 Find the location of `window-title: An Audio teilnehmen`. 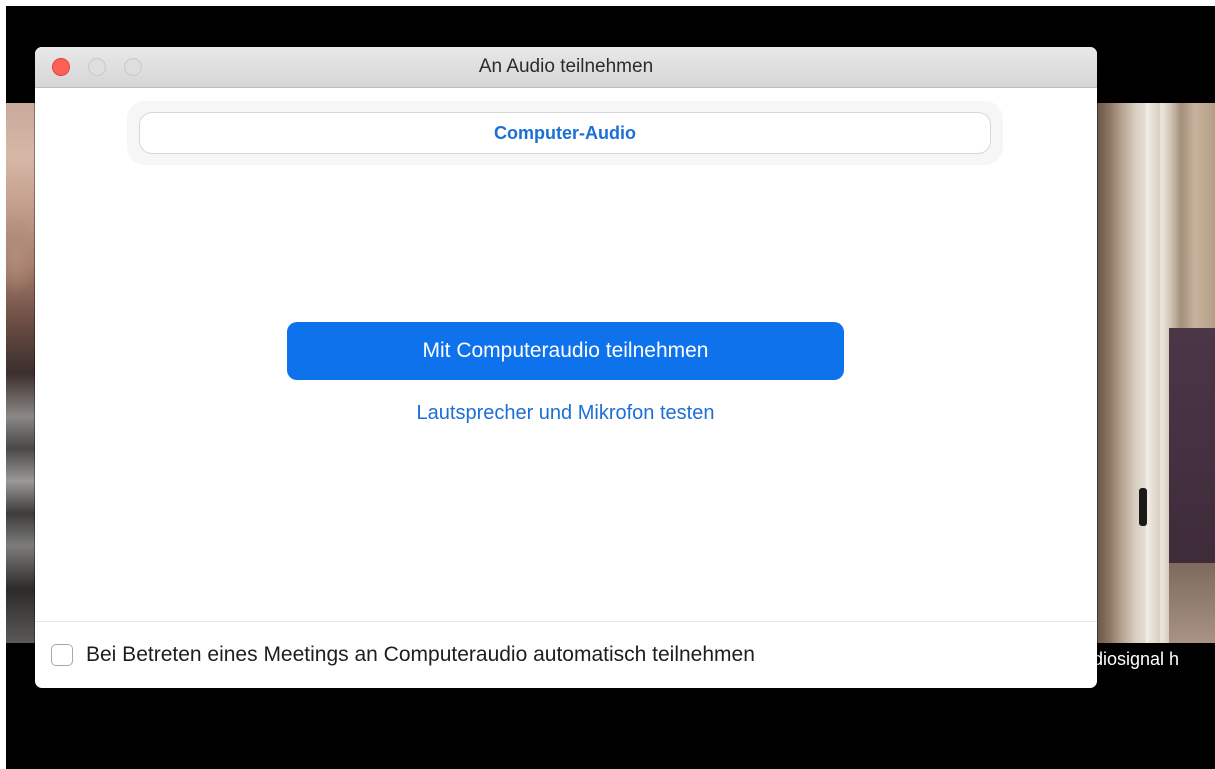

window-title: An Audio teilnehmen is located at coordinates (566, 66).